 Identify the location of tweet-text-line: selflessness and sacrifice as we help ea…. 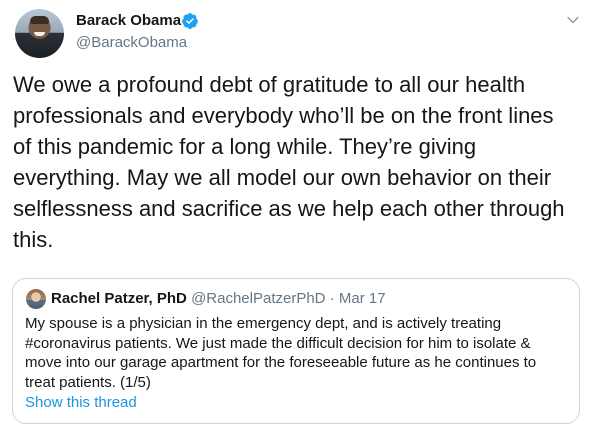
(289, 208).